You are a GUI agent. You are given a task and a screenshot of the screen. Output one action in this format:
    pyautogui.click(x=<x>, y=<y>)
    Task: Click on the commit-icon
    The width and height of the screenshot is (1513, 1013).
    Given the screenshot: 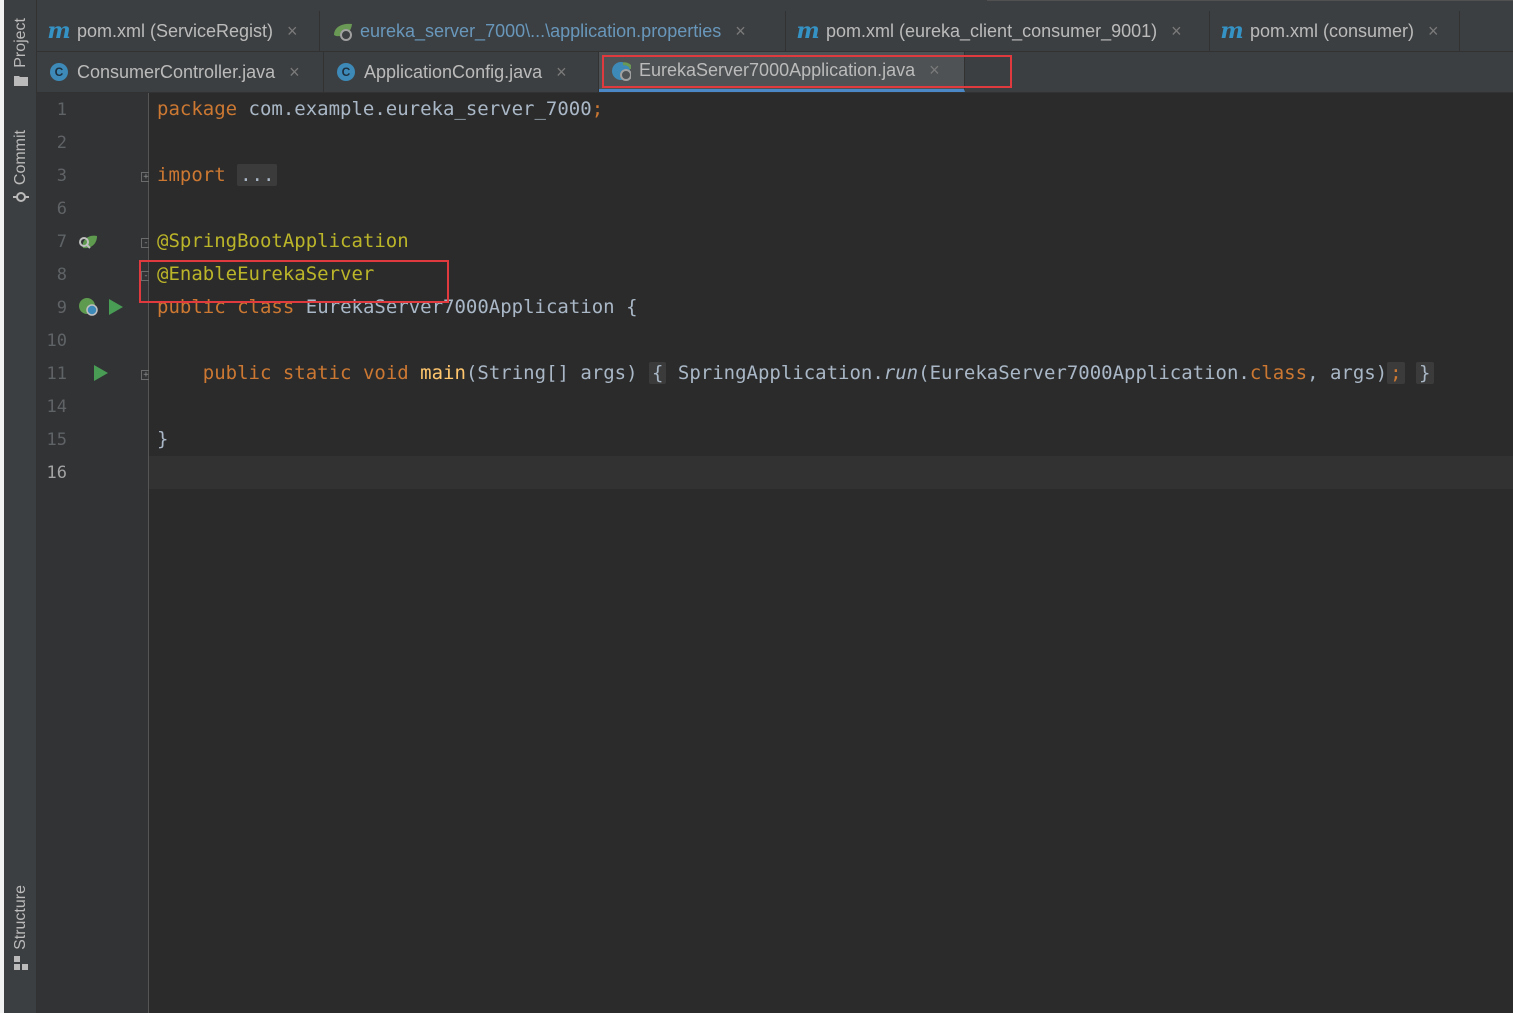 What is the action you would take?
    pyautogui.click(x=21, y=198)
    